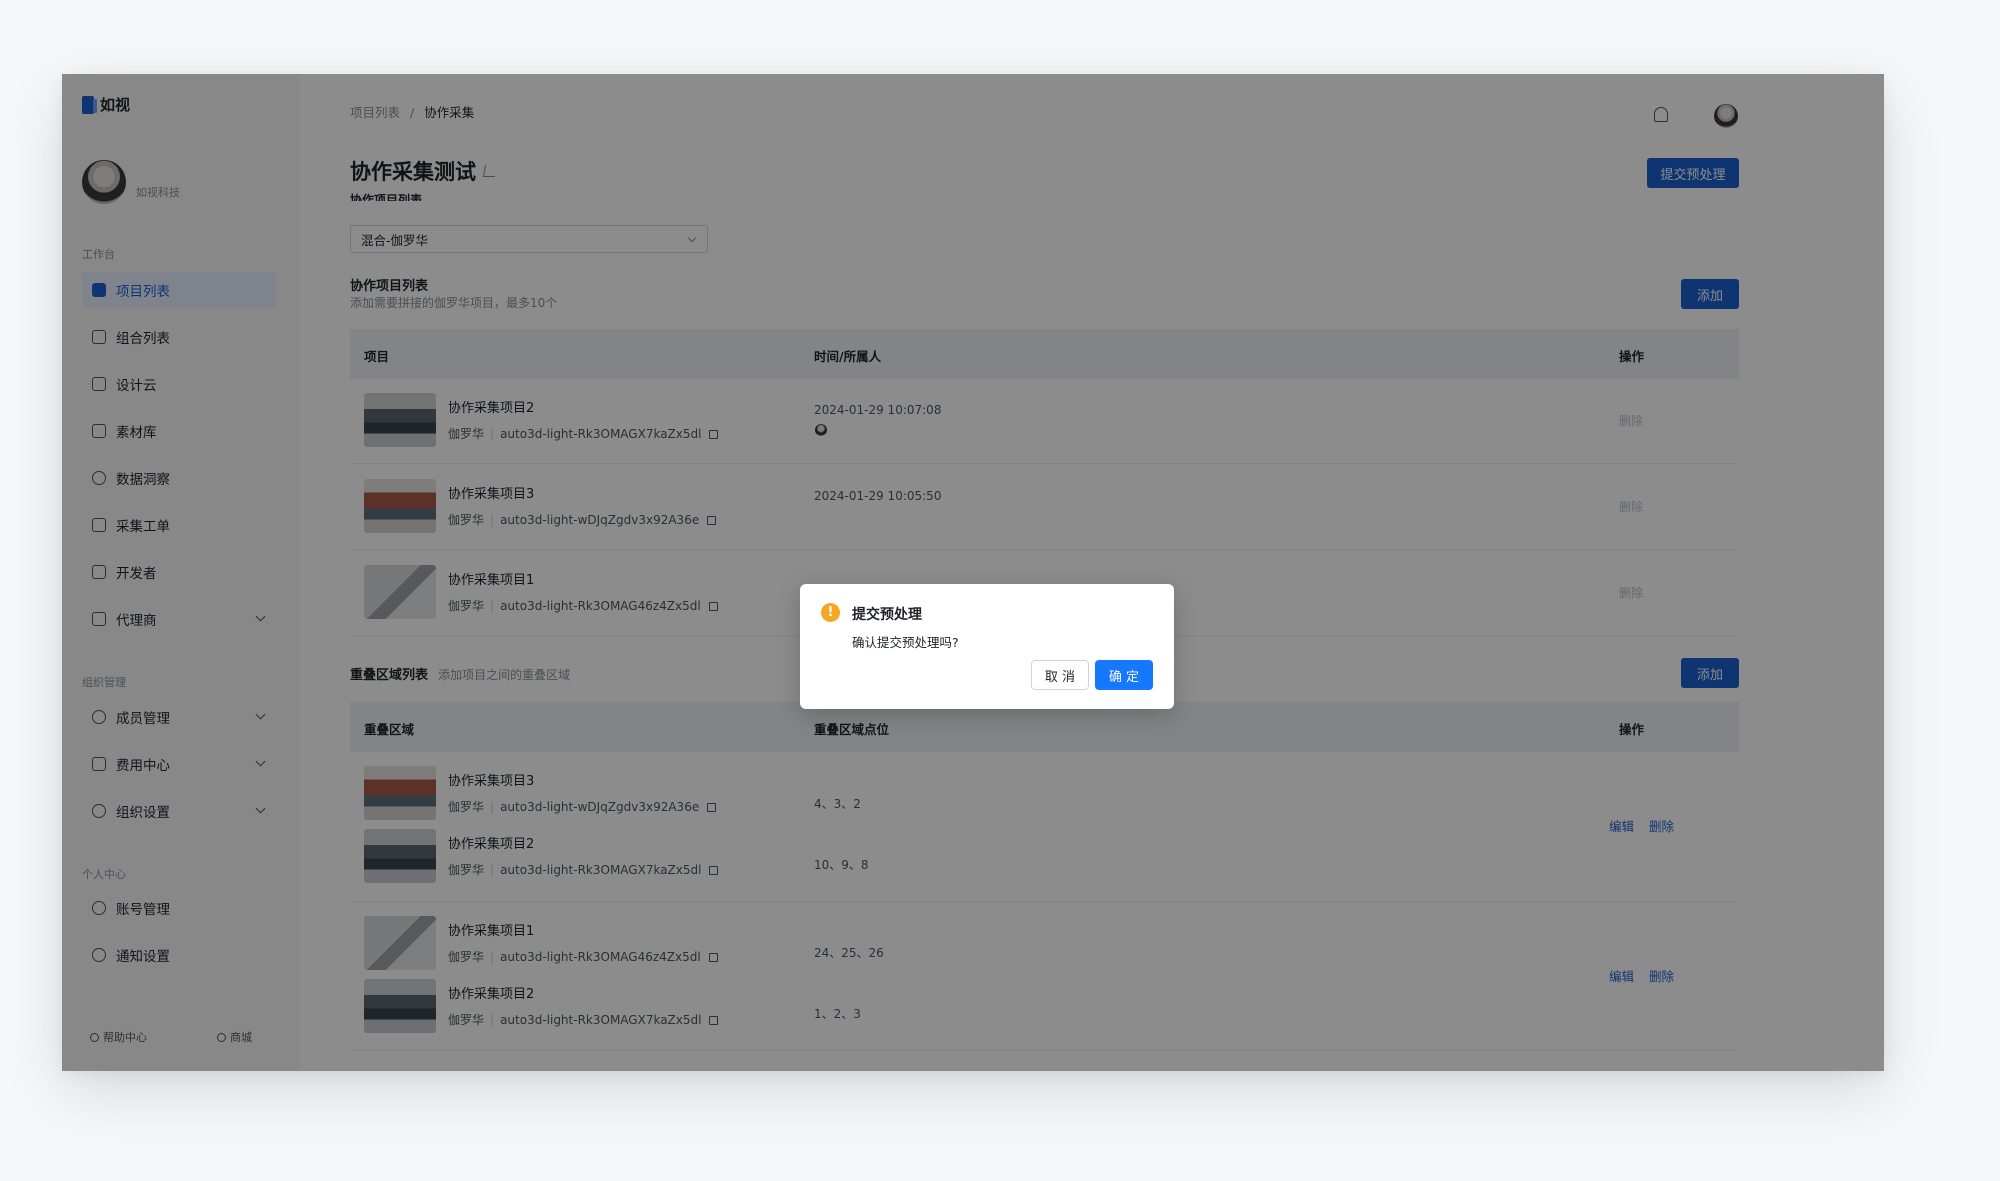  I want to click on dialog-title: 提交预处理, so click(887, 615).